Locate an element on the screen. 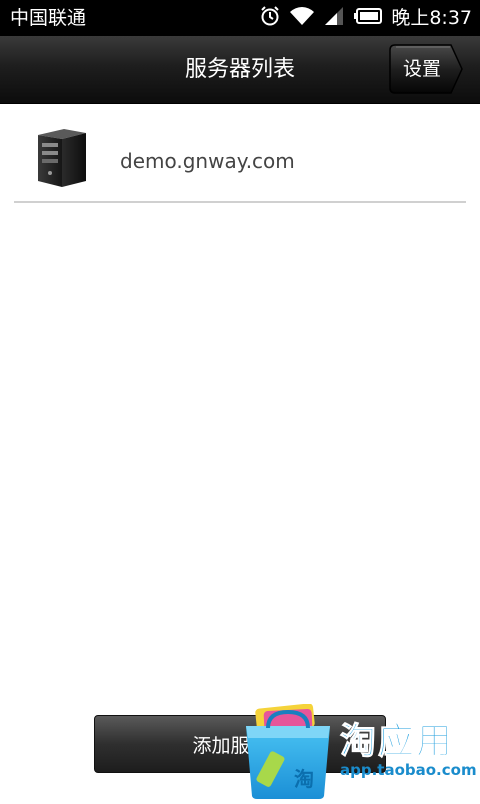  status-icons: 晚上8:37 is located at coordinates (365, 18).